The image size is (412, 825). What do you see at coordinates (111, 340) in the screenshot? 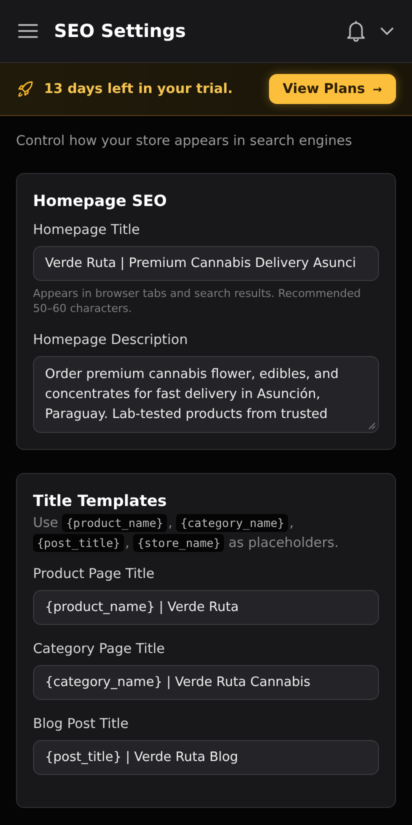
I see `field-label: Homepage Description` at bounding box center [111, 340].